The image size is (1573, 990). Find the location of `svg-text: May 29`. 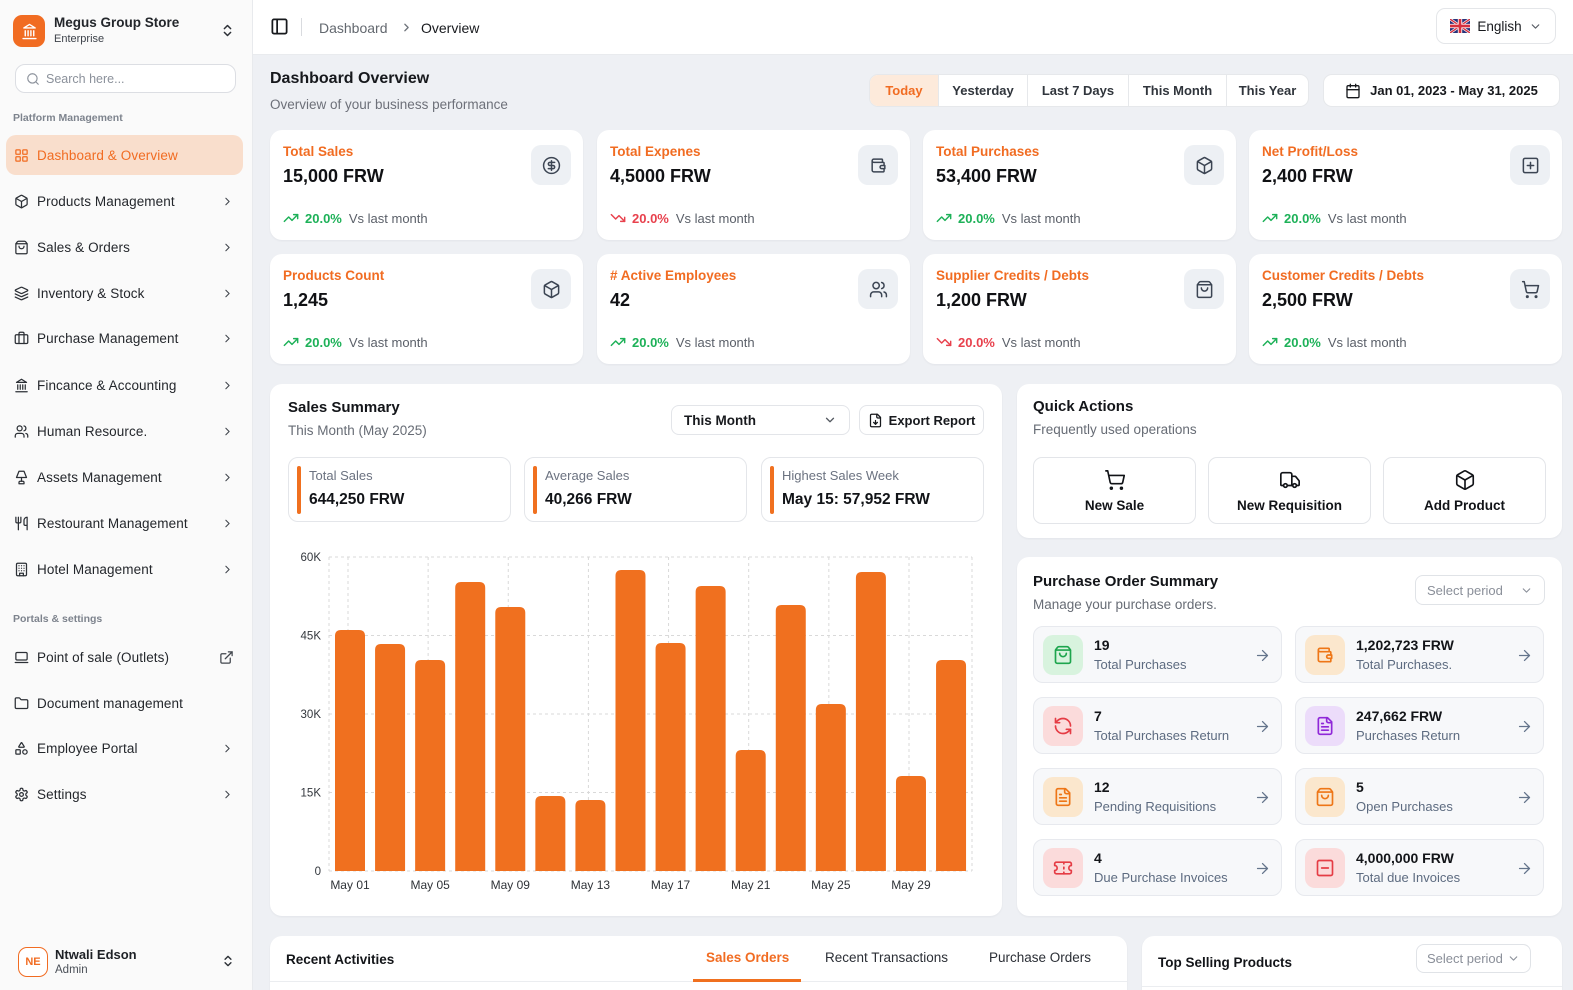

svg-text: May 29 is located at coordinates (911, 885).